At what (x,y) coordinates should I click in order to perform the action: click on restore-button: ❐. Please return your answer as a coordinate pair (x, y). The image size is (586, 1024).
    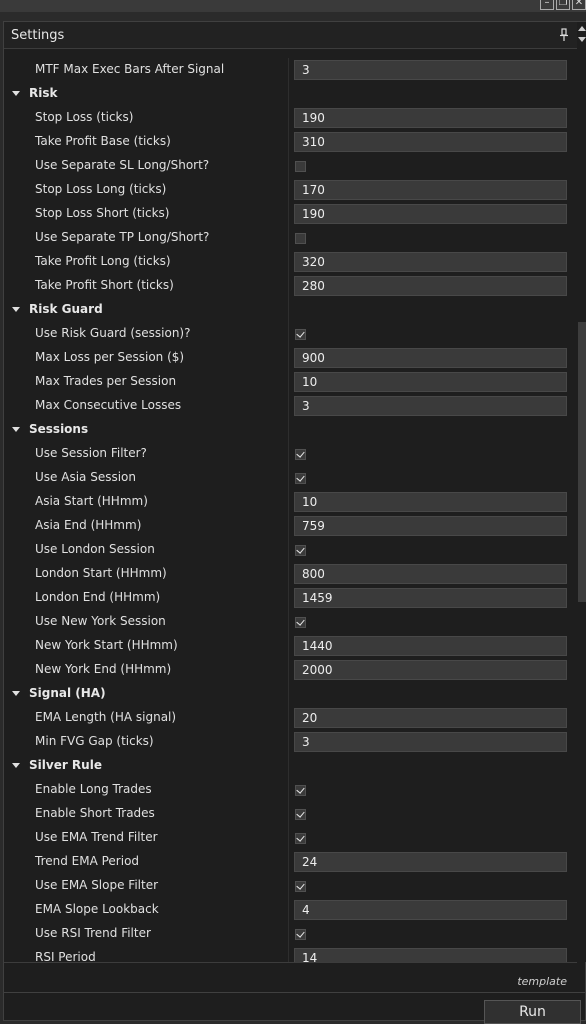
    Looking at the image, I should click on (563, 5).